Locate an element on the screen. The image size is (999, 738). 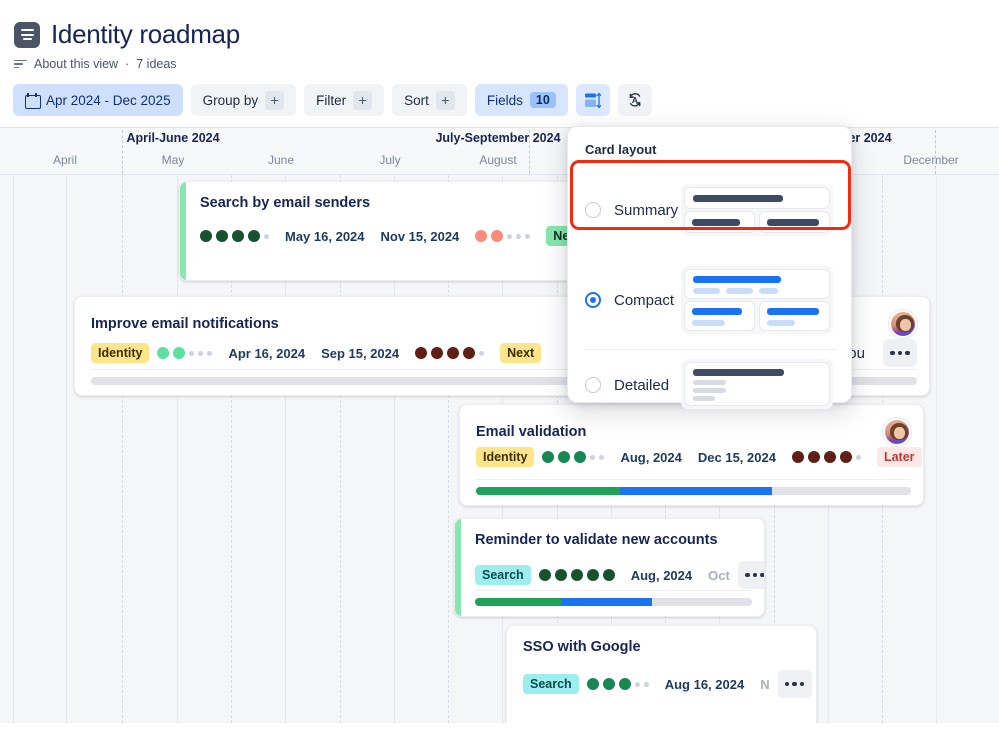
sort-add-icon: + is located at coordinates (445, 100).